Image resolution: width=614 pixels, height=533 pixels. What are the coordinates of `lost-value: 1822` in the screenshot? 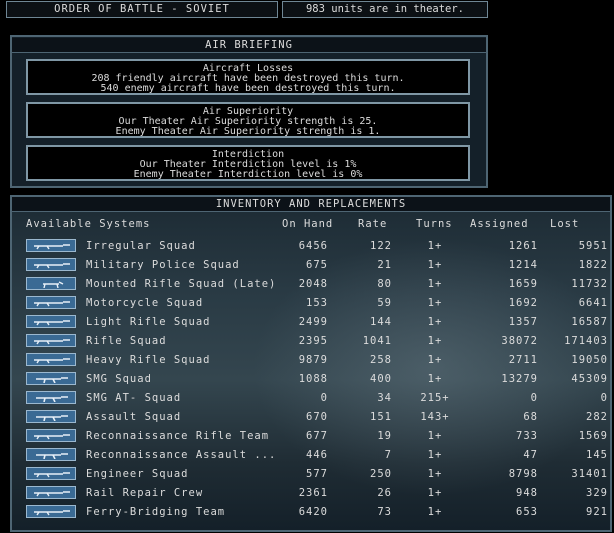 It's located at (593, 265).